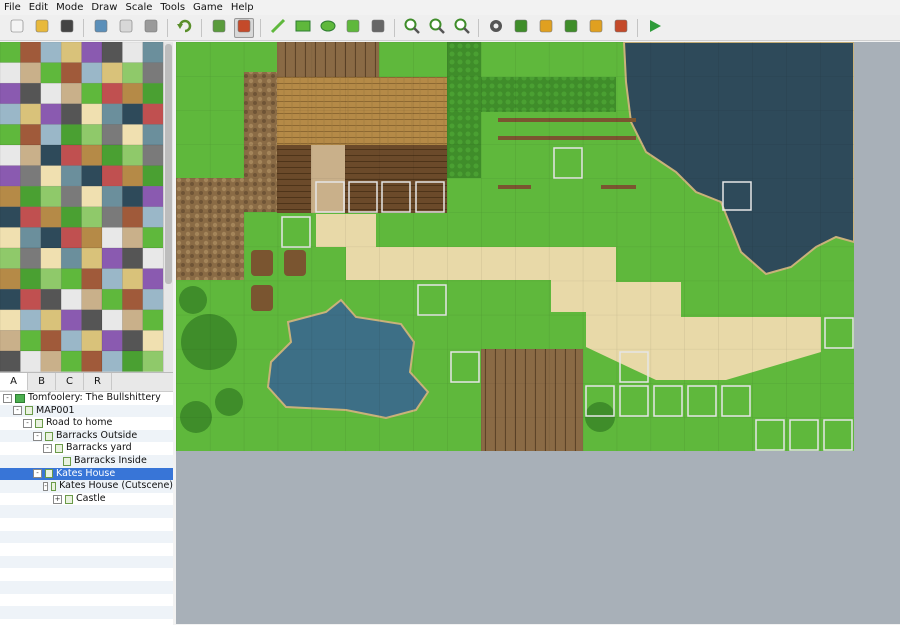 The width and height of the screenshot is (900, 625). I want to click on map-mode-button, so click(219, 28).